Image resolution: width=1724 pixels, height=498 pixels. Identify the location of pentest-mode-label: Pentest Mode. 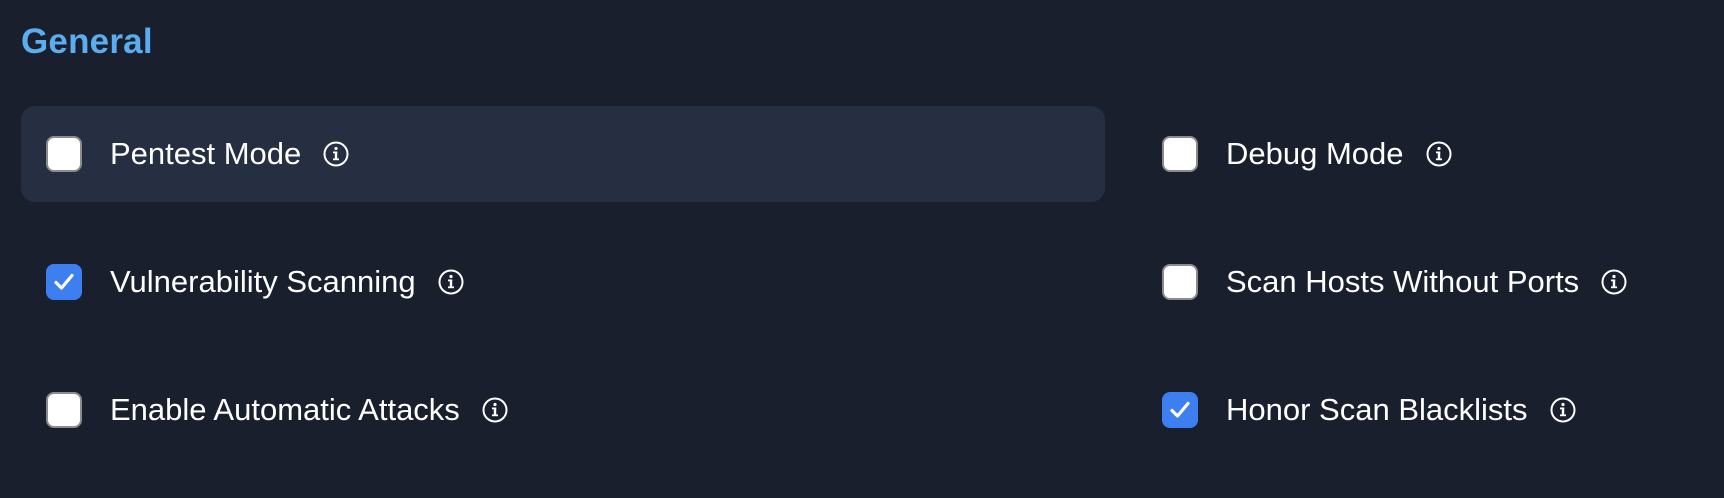
(206, 153).